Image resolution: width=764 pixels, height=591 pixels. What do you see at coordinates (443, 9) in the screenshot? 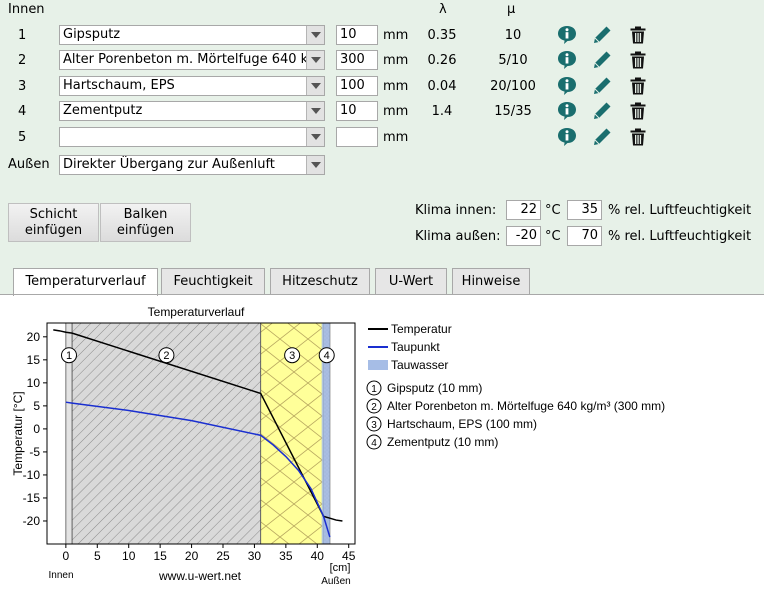
I see `lambda-header: λ` at bounding box center [443, 9].